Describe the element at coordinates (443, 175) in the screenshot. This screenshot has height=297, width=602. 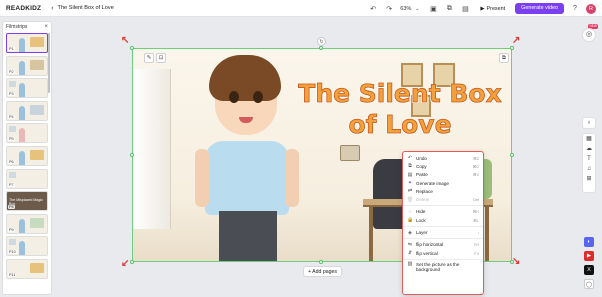
I see `menu-item-paste: ▤ Paste ⌘V` at that location.